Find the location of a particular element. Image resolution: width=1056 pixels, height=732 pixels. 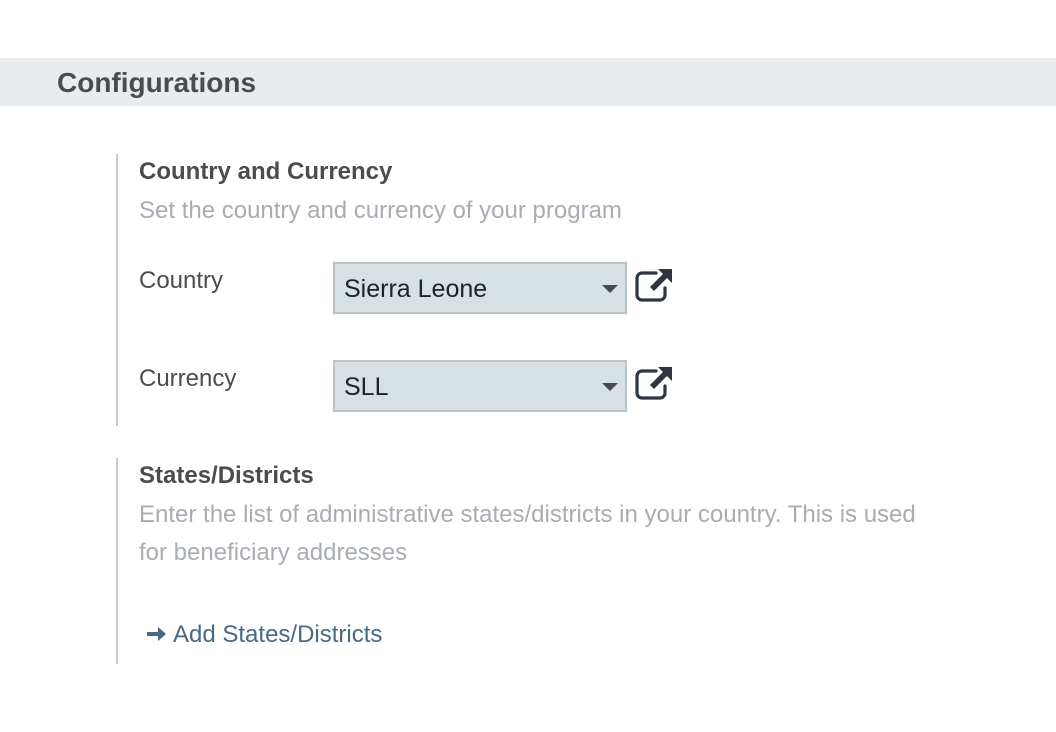

section-title: Configurations is located at coordinates (157, 82).